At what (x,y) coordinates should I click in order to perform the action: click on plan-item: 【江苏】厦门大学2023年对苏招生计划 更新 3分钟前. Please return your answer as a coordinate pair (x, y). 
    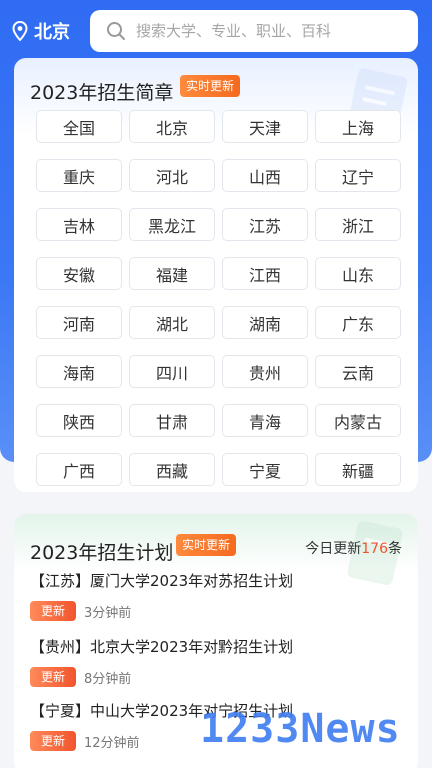
    Looking at the image, I should click on (220, 595).